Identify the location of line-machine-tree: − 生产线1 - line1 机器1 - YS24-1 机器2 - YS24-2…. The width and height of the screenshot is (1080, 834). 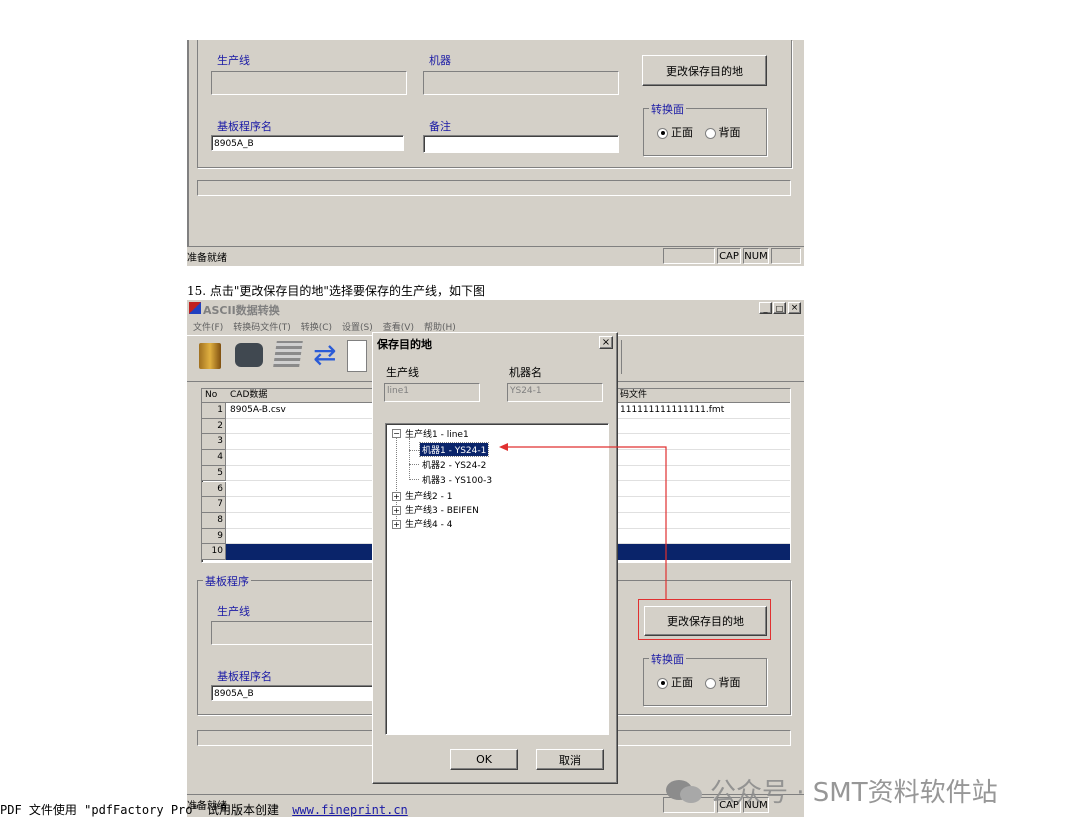
(497, 579).